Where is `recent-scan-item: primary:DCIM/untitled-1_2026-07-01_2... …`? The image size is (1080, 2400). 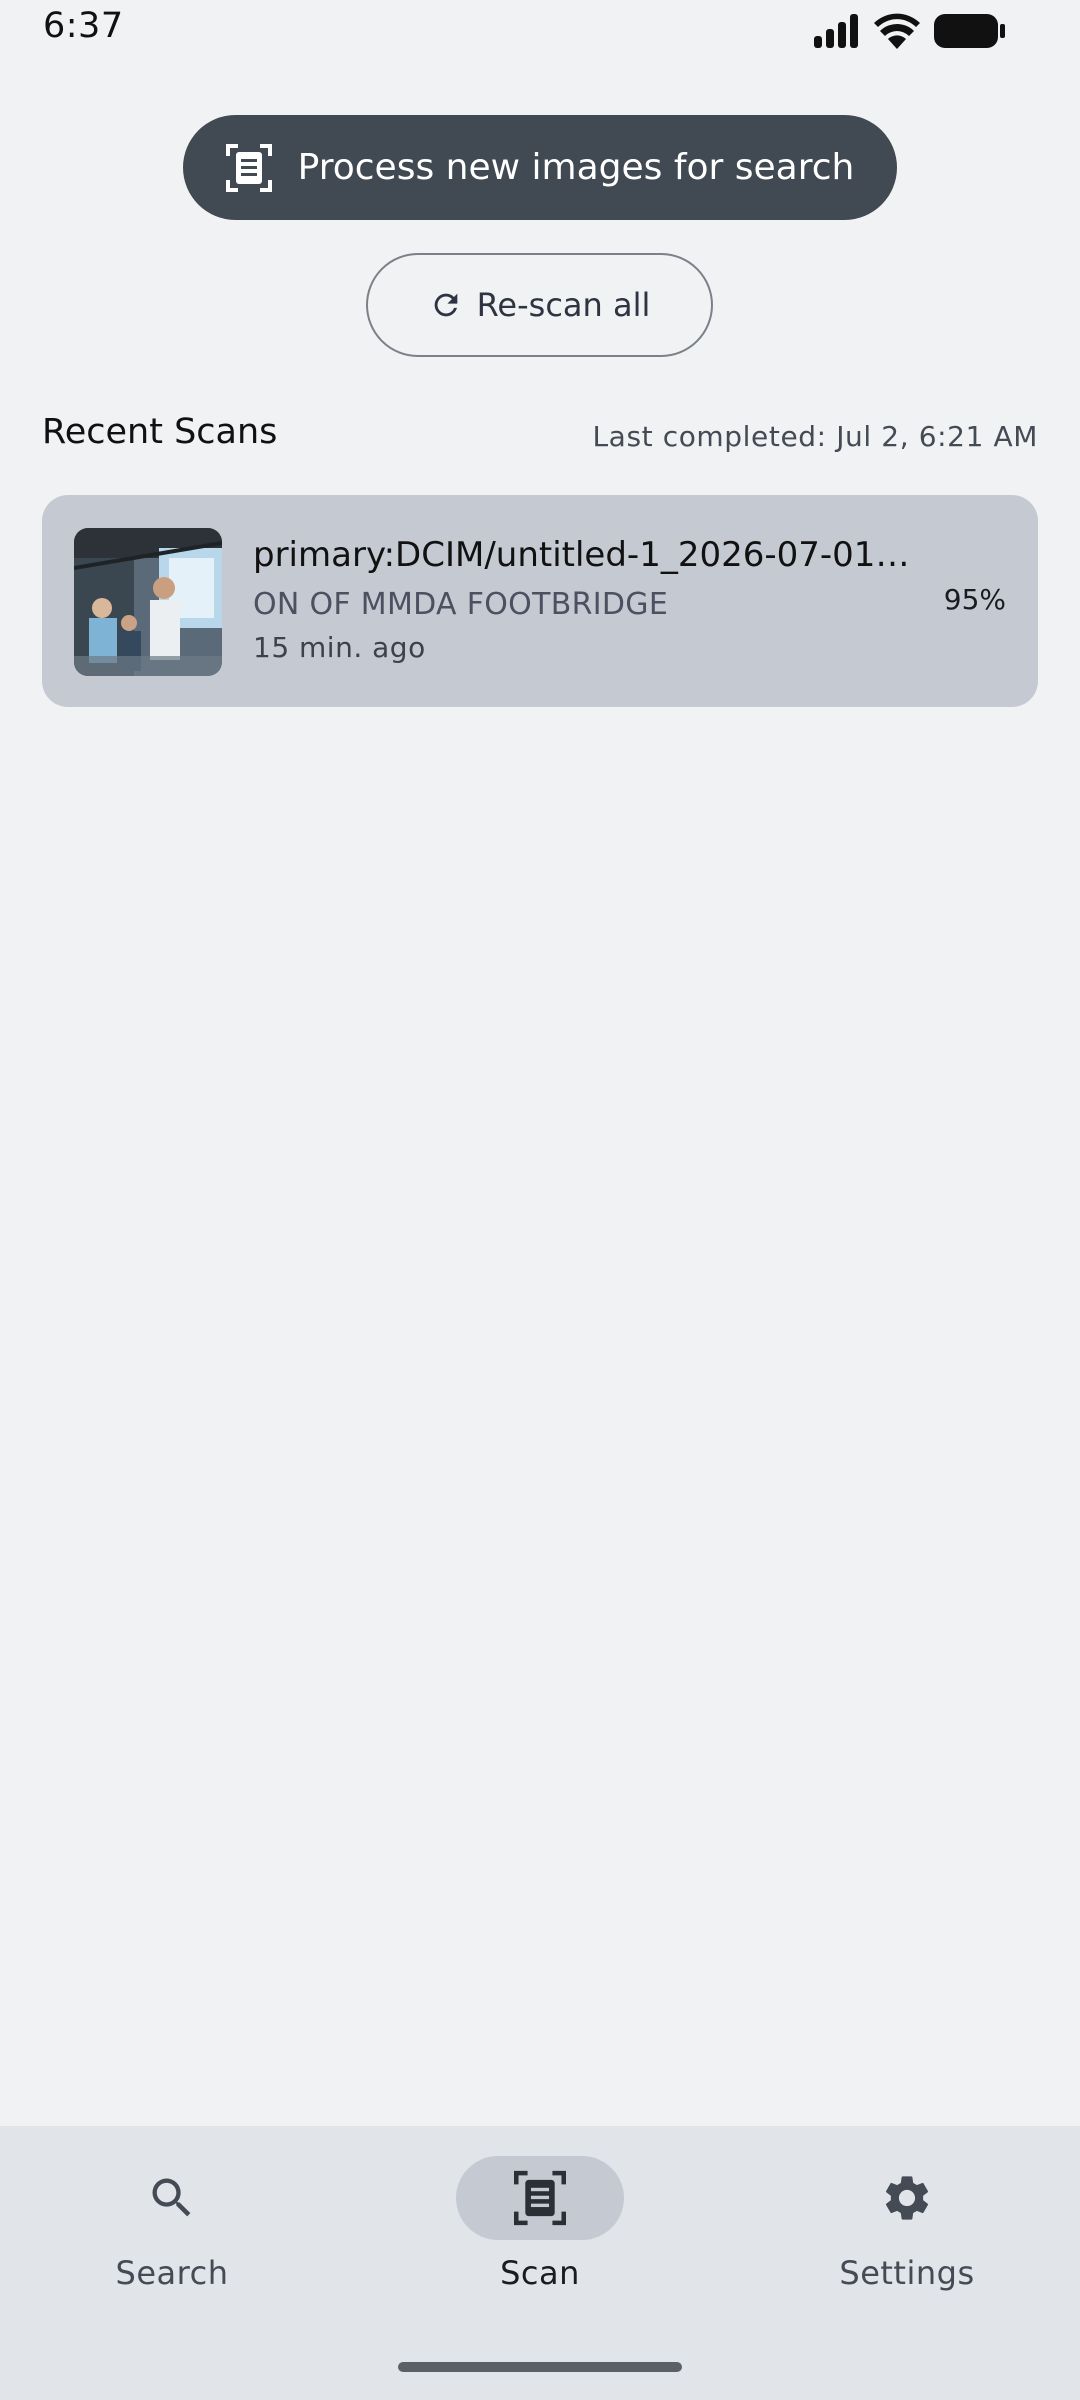 recent-scan-item: primary:DCIM/untitled-1_2026-07-01_2... … is located at coordinates (540, 601).